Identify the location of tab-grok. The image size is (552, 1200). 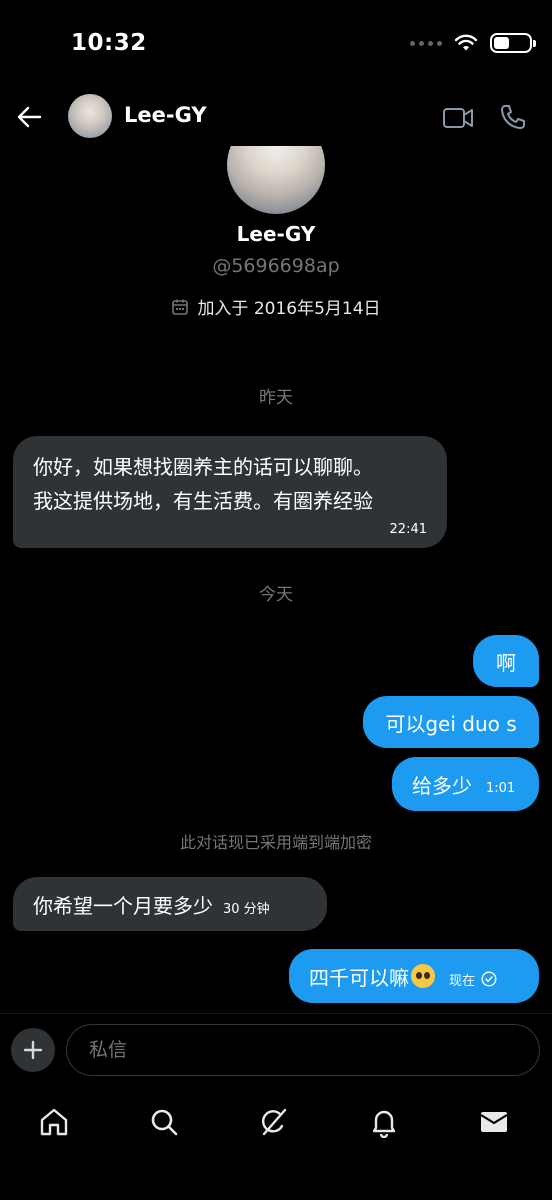
(274, 1122).